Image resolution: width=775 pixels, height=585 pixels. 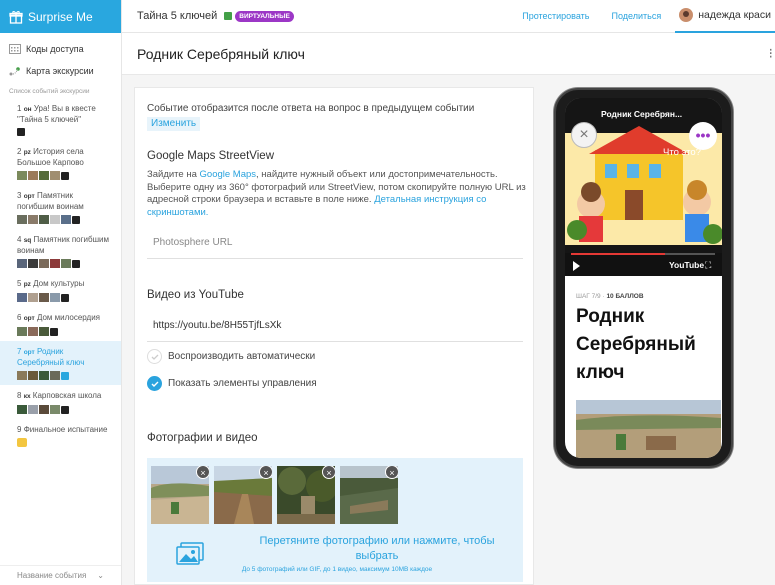 I want to click on controls-option: Показать элементы управления, so click(x=232, y=383).